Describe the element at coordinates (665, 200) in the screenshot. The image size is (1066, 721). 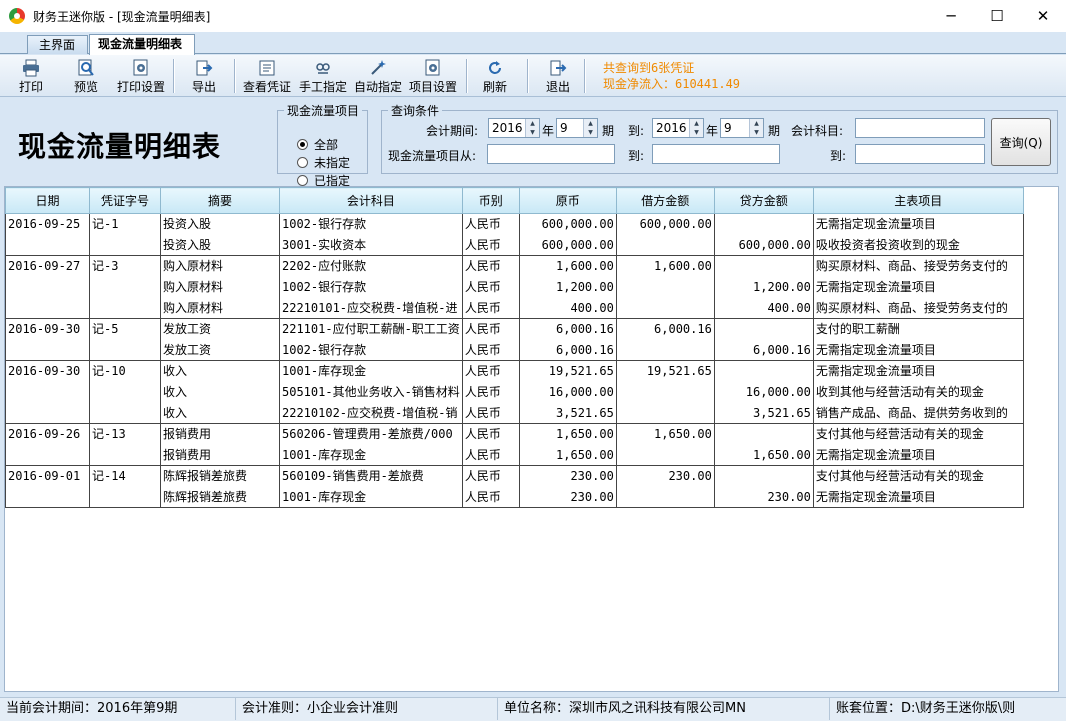
I see `column-header: 借方金额` at that location.